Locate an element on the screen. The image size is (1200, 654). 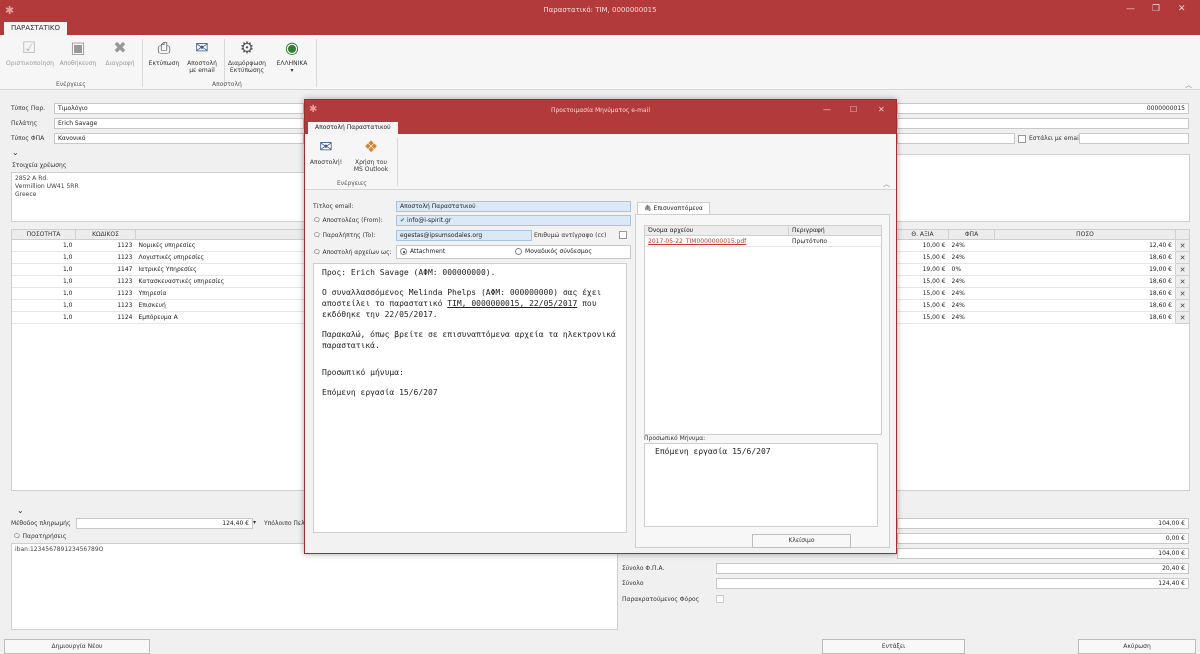
tab-document: ΠΑΡΑΣΤΑΤΙΚΟ is located at coordinates (35, 28).